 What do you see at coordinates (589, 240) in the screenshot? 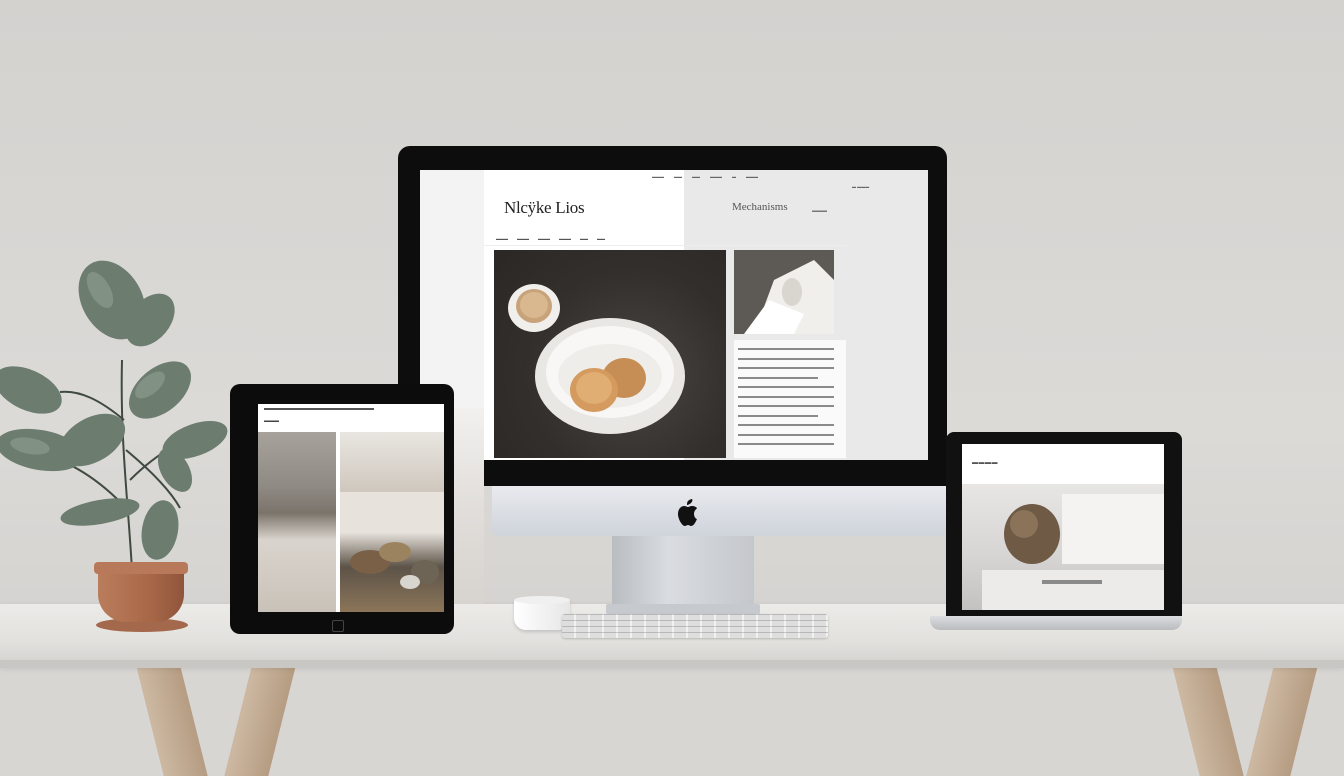
I see `category-navigation: ▬▬▬ ▬▬▬ ▬▬▬ ▬▬▬ ▬▬ ▬▬` at bounding box center [589, 240].